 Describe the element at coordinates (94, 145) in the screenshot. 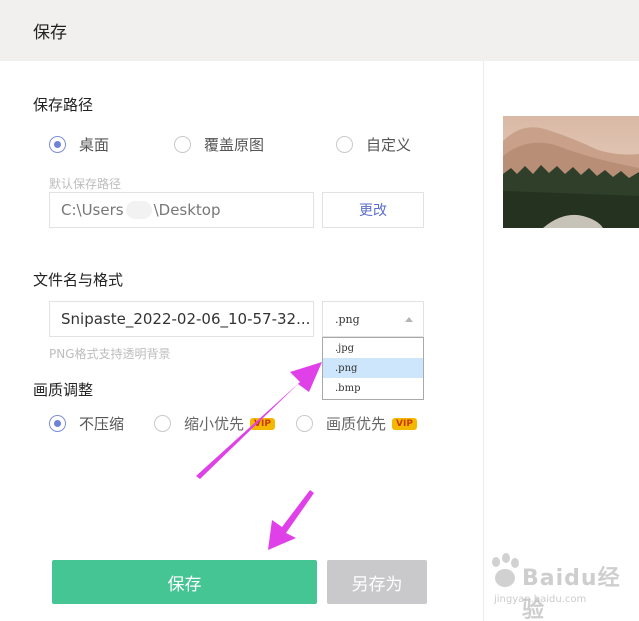

I see `radio-desktop-label: 桌面` at that location.